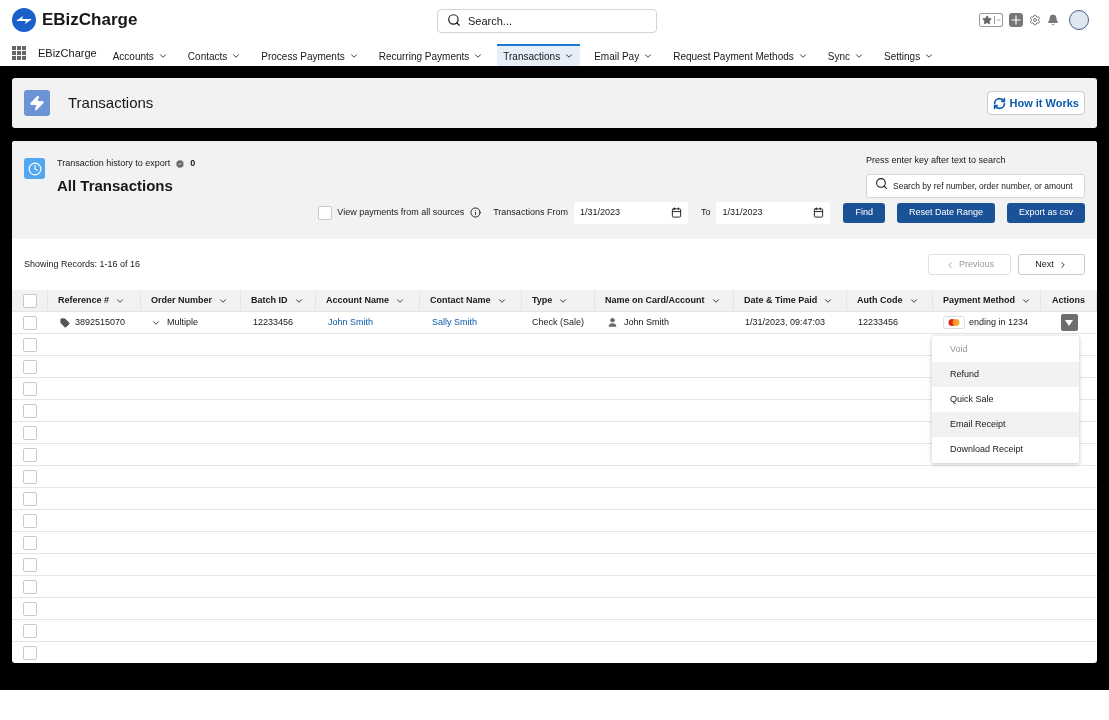  Describe the element at coordinates (987, 20) in the screenshot. I see `star-icon` at that location.